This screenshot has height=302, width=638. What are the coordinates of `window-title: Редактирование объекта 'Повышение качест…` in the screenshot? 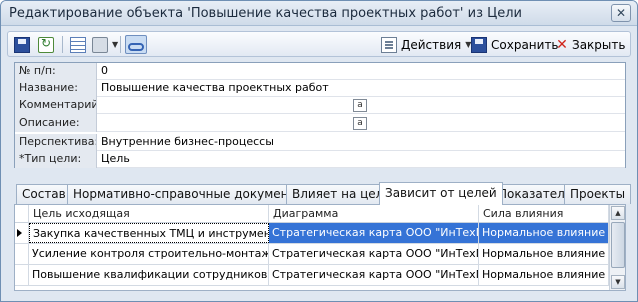 It's located at (265, 13).